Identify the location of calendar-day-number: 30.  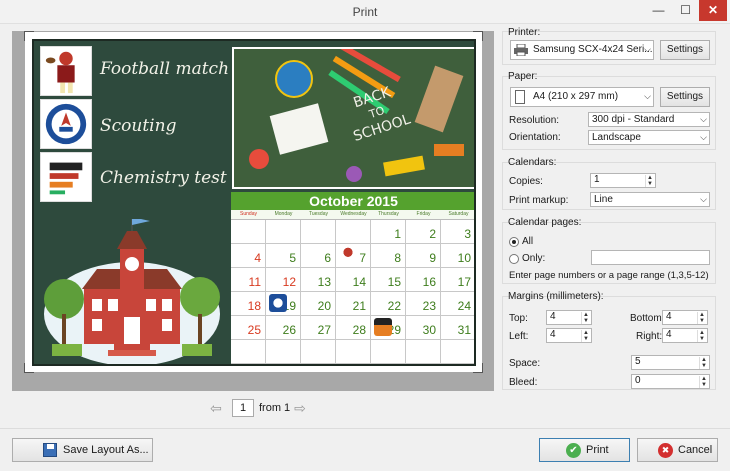
(429, 330).